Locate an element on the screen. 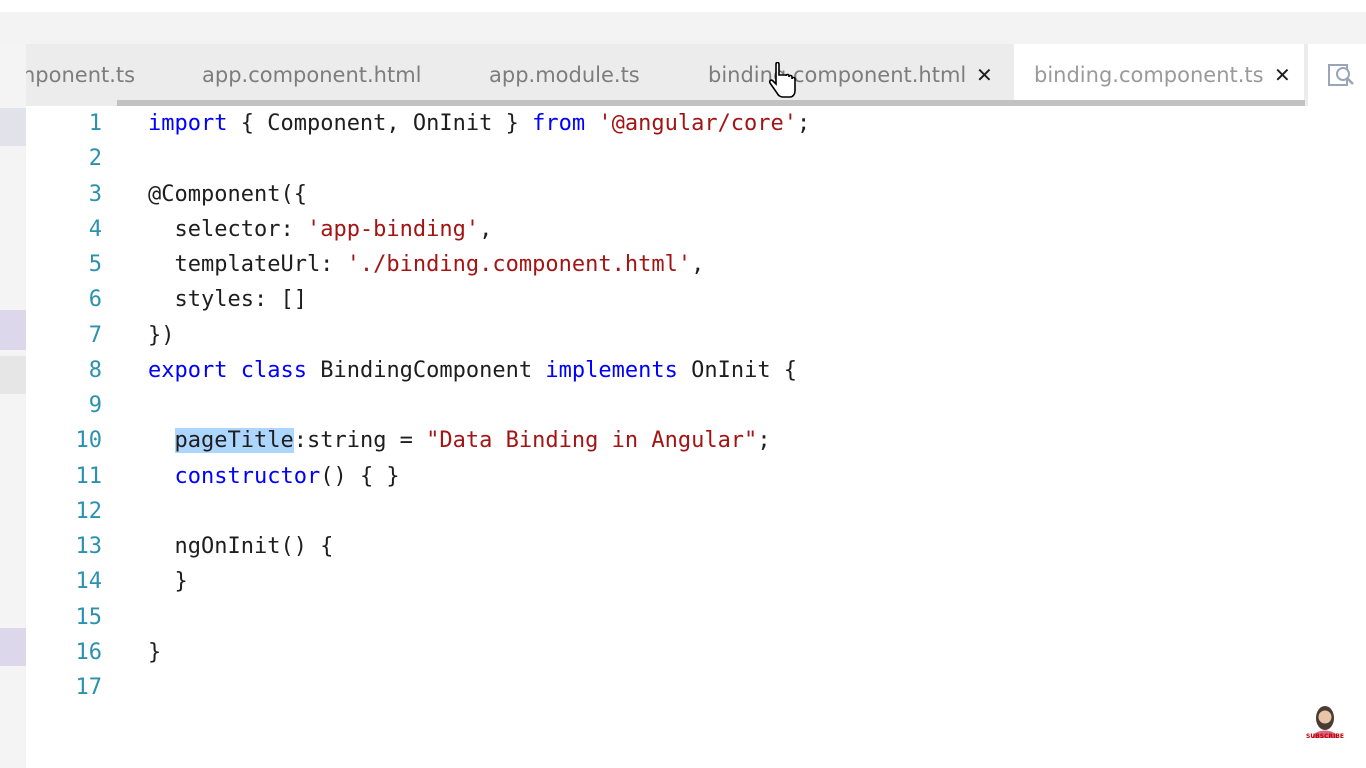 This screenshot has width=1366, height=768. code-token: OnInit { is located at coordinates (737, 370).